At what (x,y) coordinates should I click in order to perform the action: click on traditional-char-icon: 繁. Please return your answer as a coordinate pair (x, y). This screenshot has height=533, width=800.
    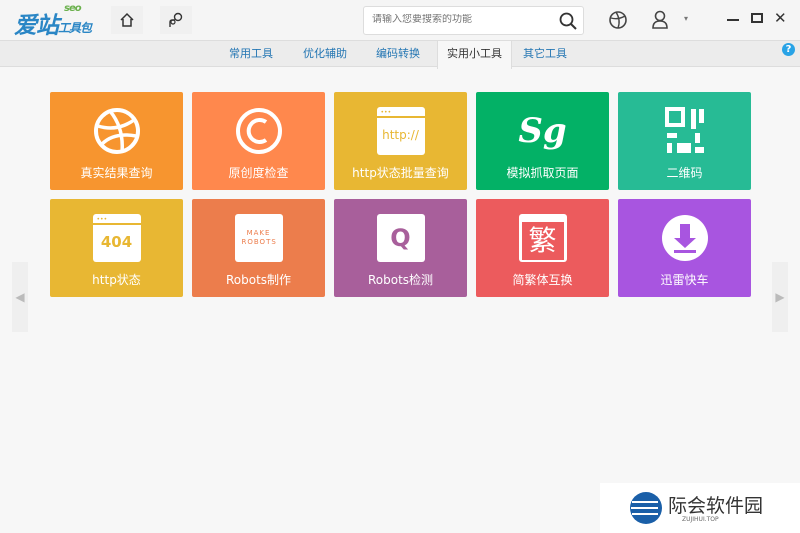
    Looking at the image, I should click on (542, 238).